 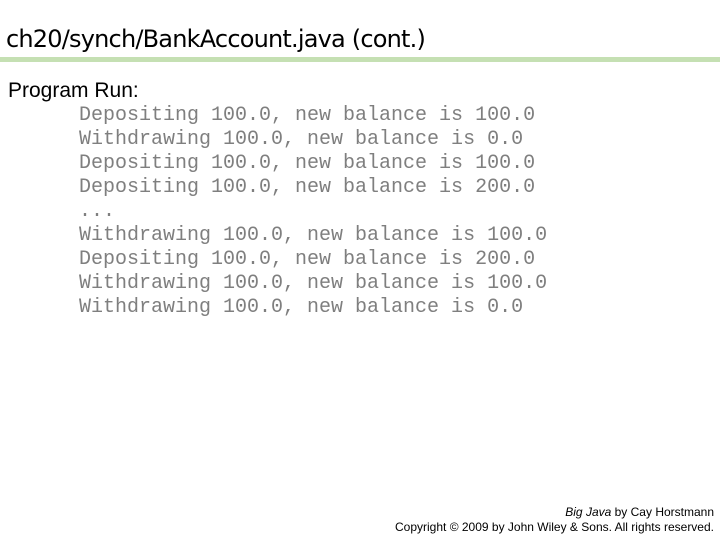 I want to click on slide-title: ch20/synch/BankAccount.java (cont.), so click(x=216, y=39).